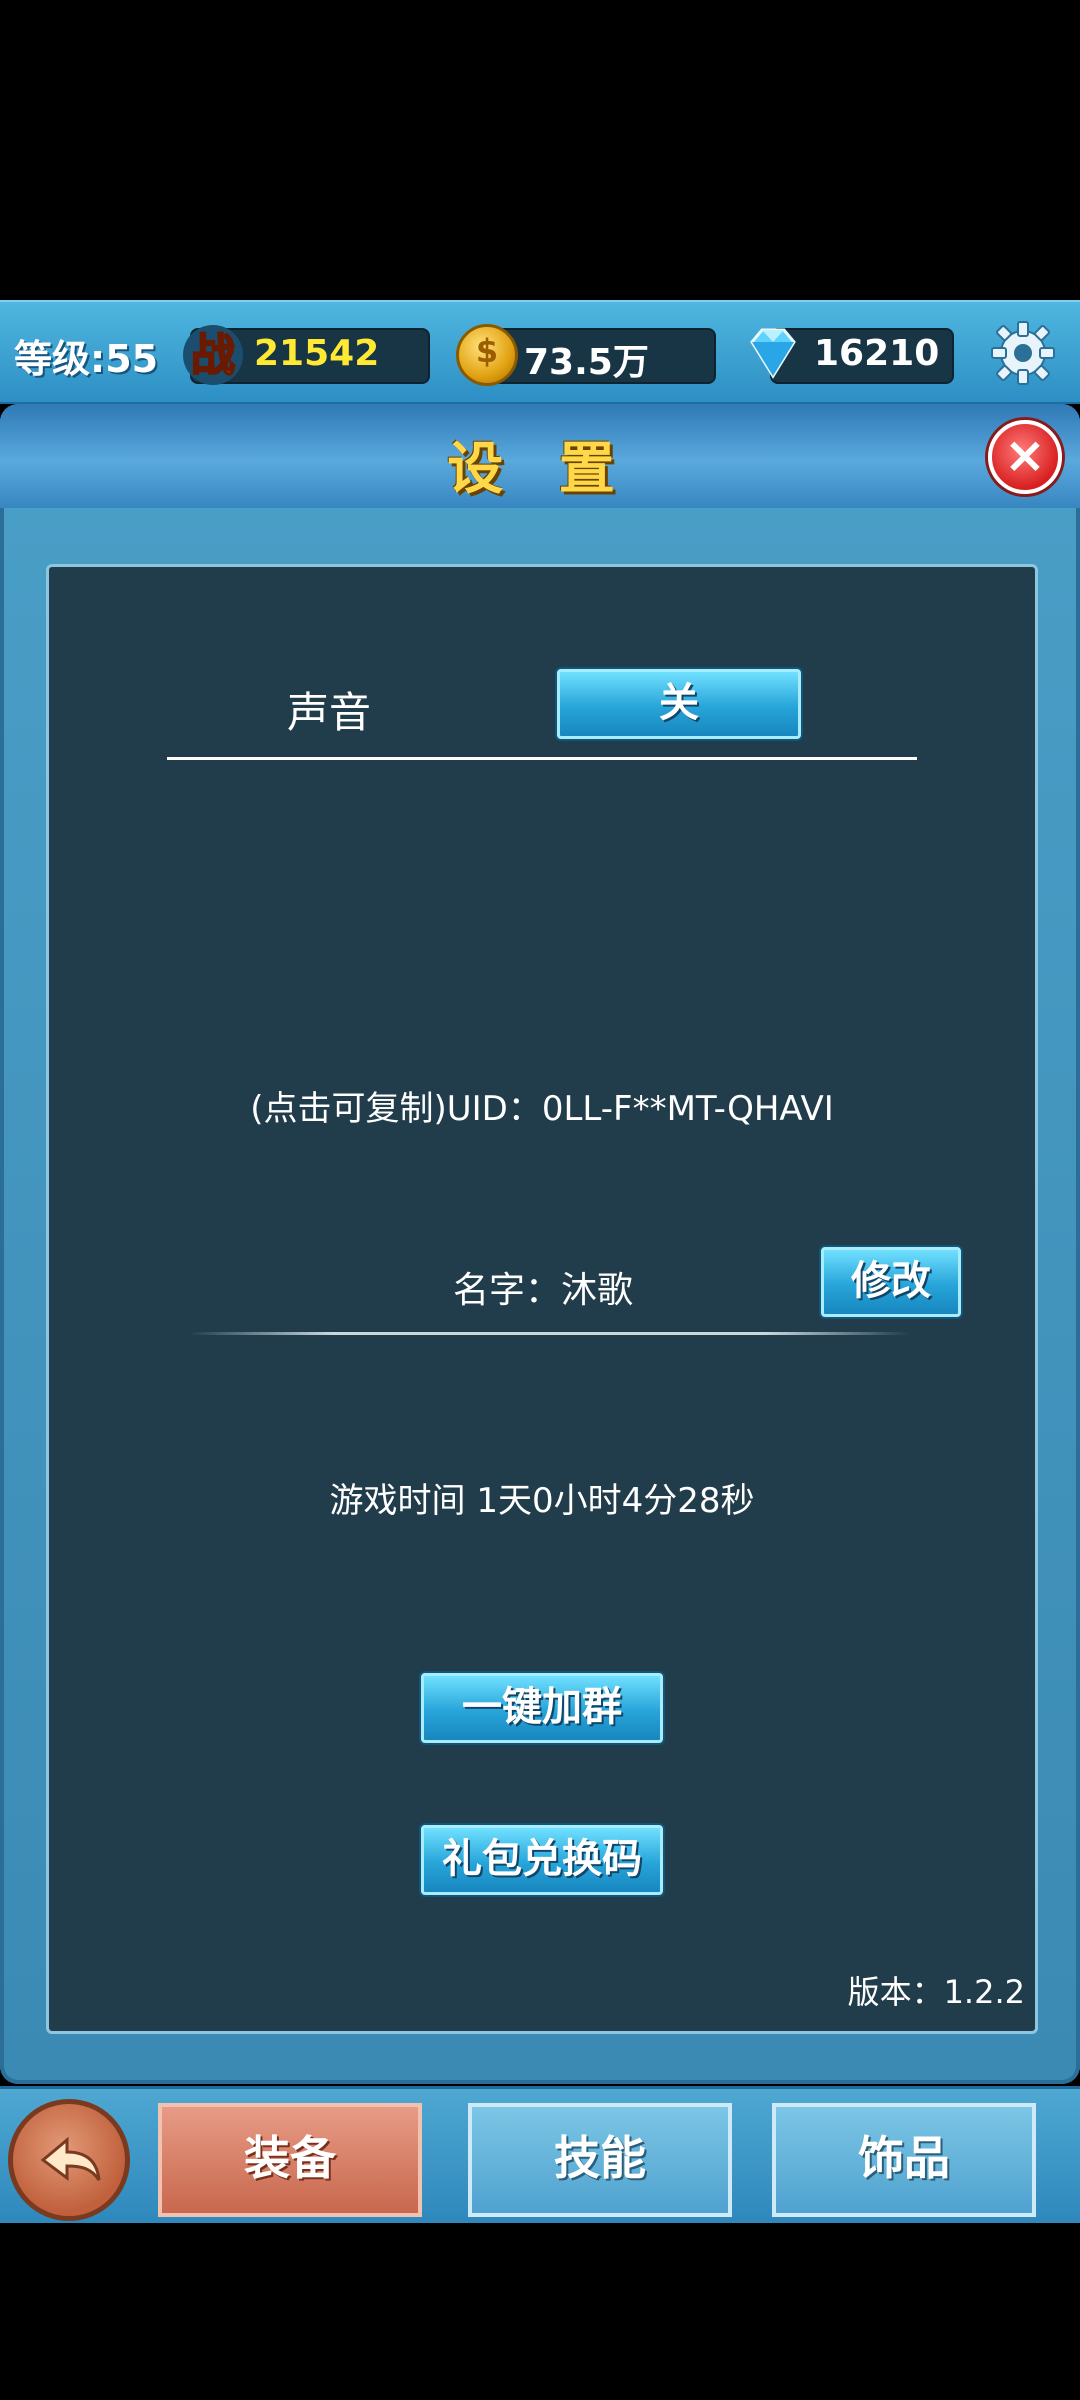  I want to click on resource-bar: 等级:55 21542 战 73.5万 $ 16210, so click(540, 352).